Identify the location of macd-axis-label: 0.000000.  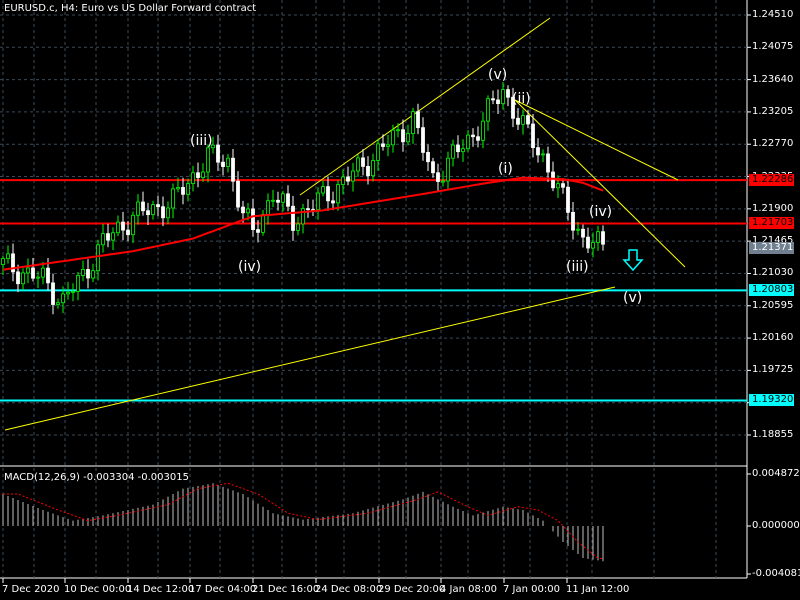
(776, 525).